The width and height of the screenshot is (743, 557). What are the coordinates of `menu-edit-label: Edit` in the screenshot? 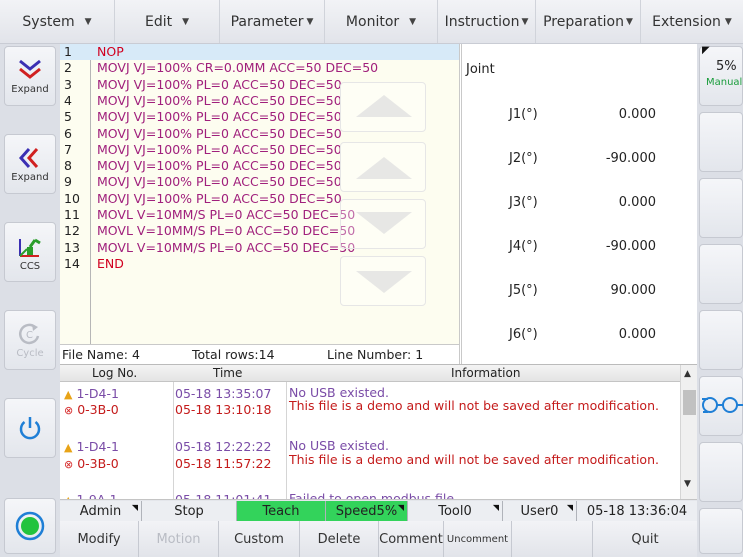 It's located at (158, 21).